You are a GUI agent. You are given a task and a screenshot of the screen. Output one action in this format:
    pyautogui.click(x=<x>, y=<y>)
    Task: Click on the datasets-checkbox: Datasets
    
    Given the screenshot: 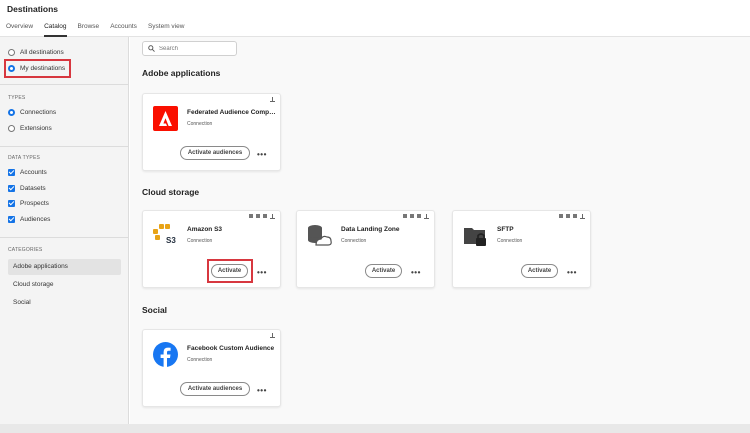 What is the action you would take?
    pyautogui.click(x=64, y=189)
    